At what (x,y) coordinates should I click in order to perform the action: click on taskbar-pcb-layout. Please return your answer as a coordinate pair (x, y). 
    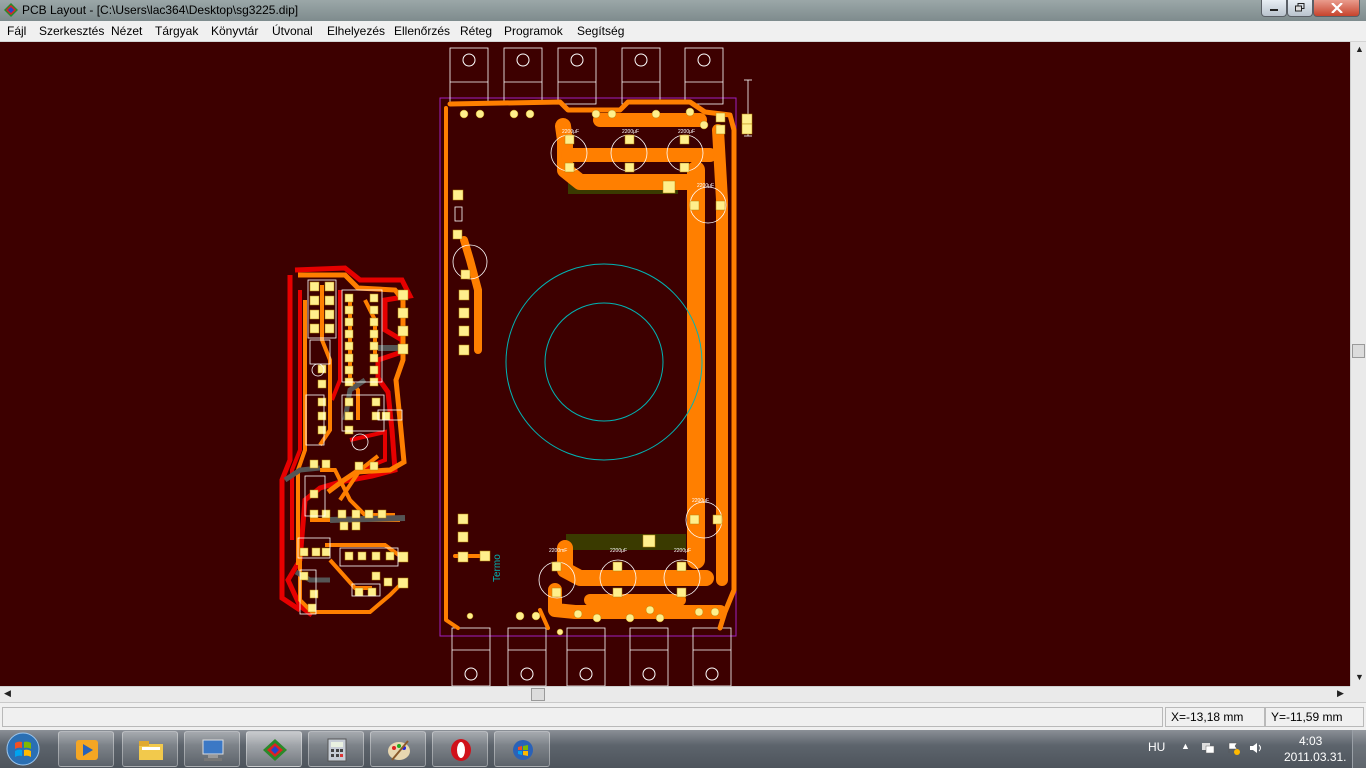
    Looking at the image, I should click on (274, 749).